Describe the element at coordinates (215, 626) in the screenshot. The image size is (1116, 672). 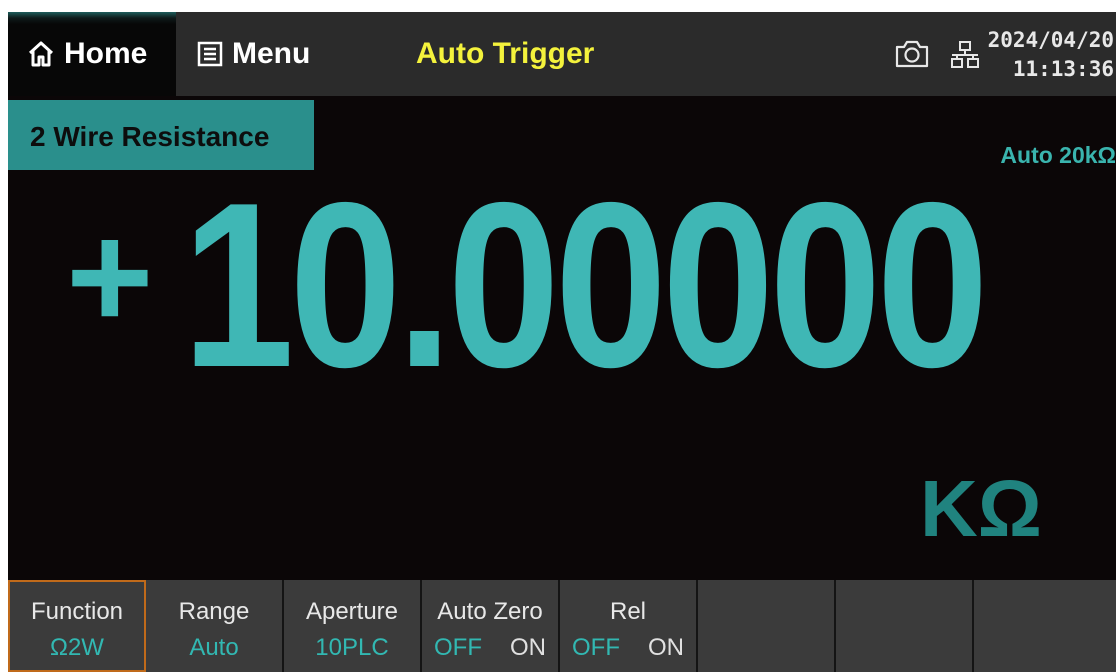
I see `range-softkey: Range Auto` at that location.